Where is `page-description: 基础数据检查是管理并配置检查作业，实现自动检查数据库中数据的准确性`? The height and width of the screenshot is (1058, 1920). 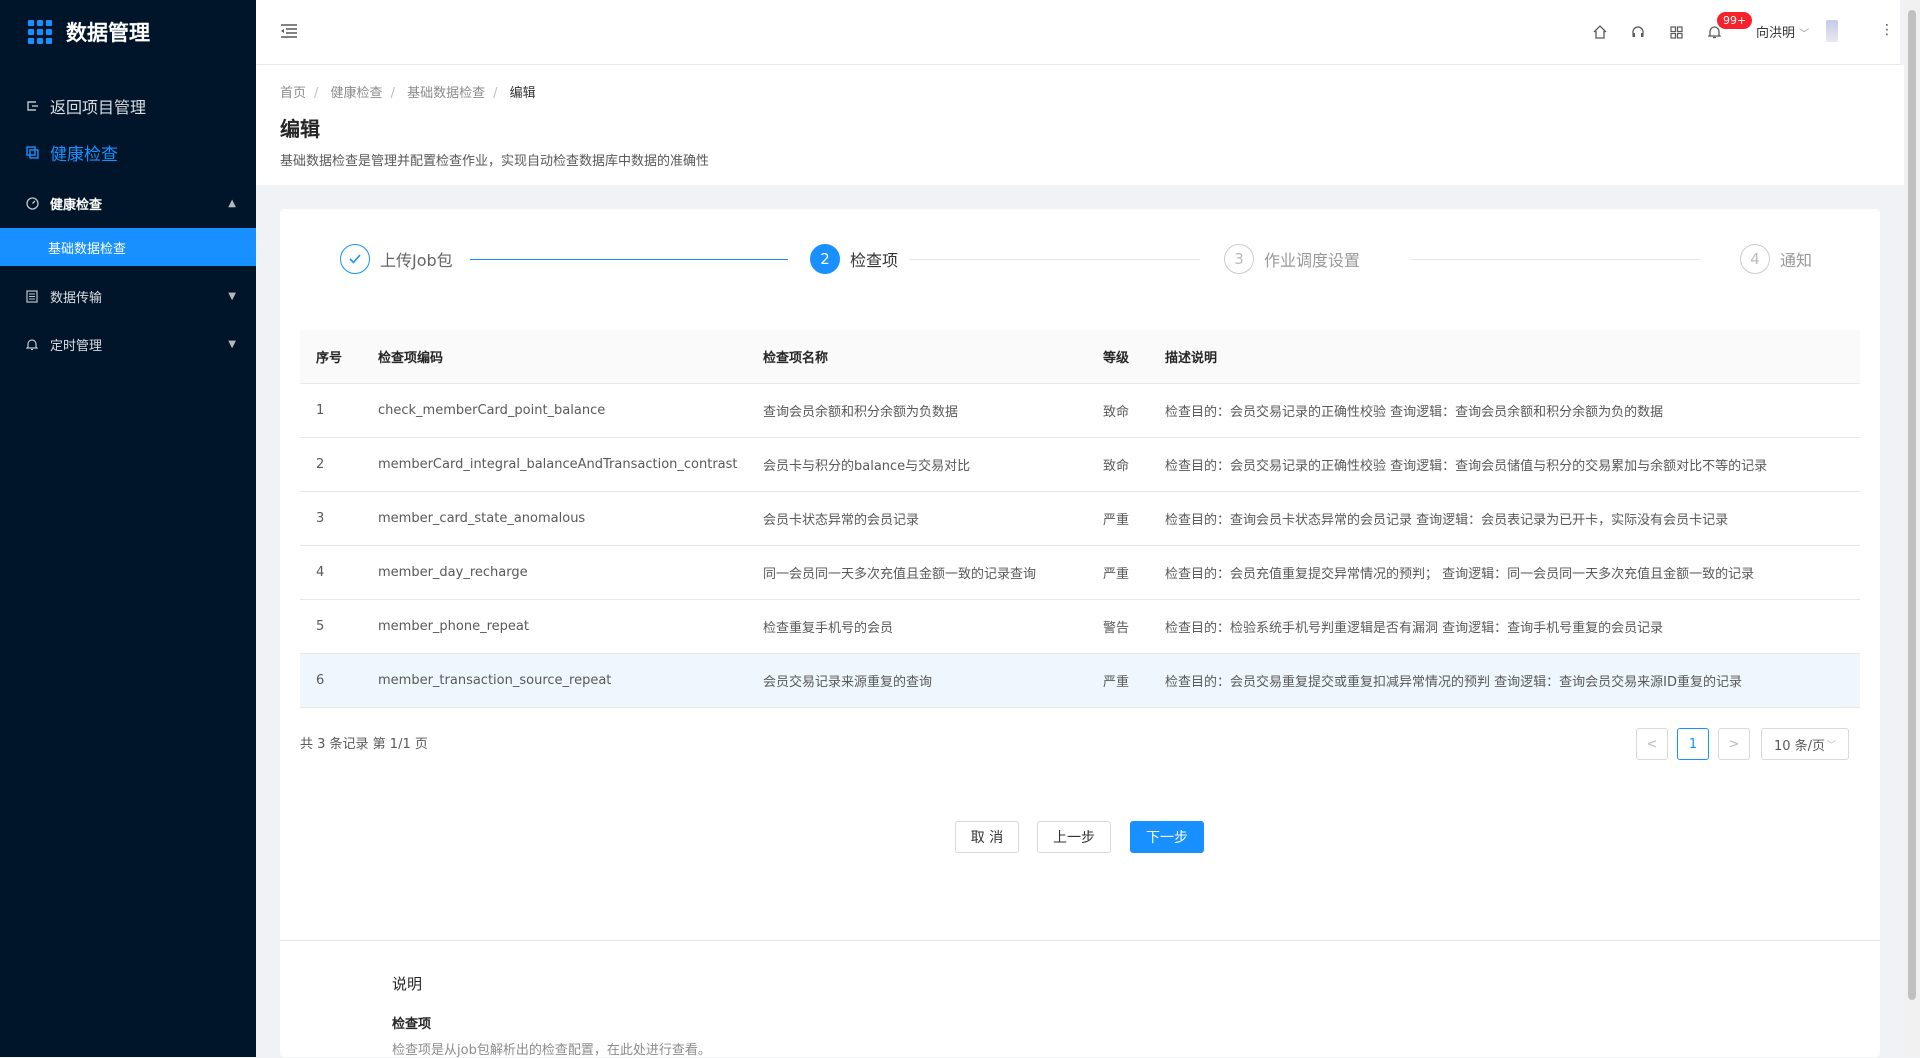
page-description: 基础数据检查是管理并配置检查作业，实现自动检查数据库中数据的准确性 is located at coordinates (495, 161).